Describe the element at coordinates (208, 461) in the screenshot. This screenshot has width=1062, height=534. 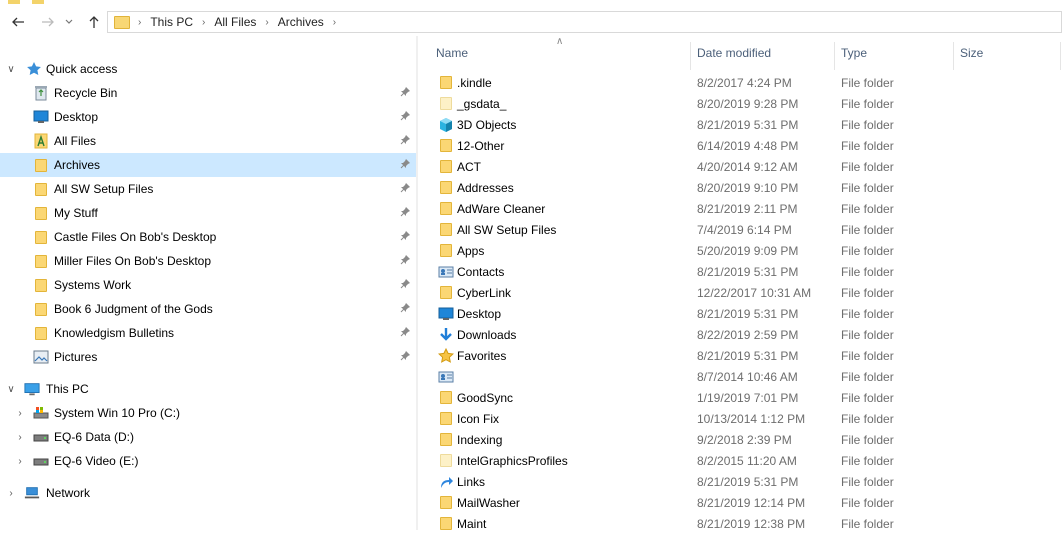
I see `nav-drive-item: › EQ-6 Video (E:)` at that location.